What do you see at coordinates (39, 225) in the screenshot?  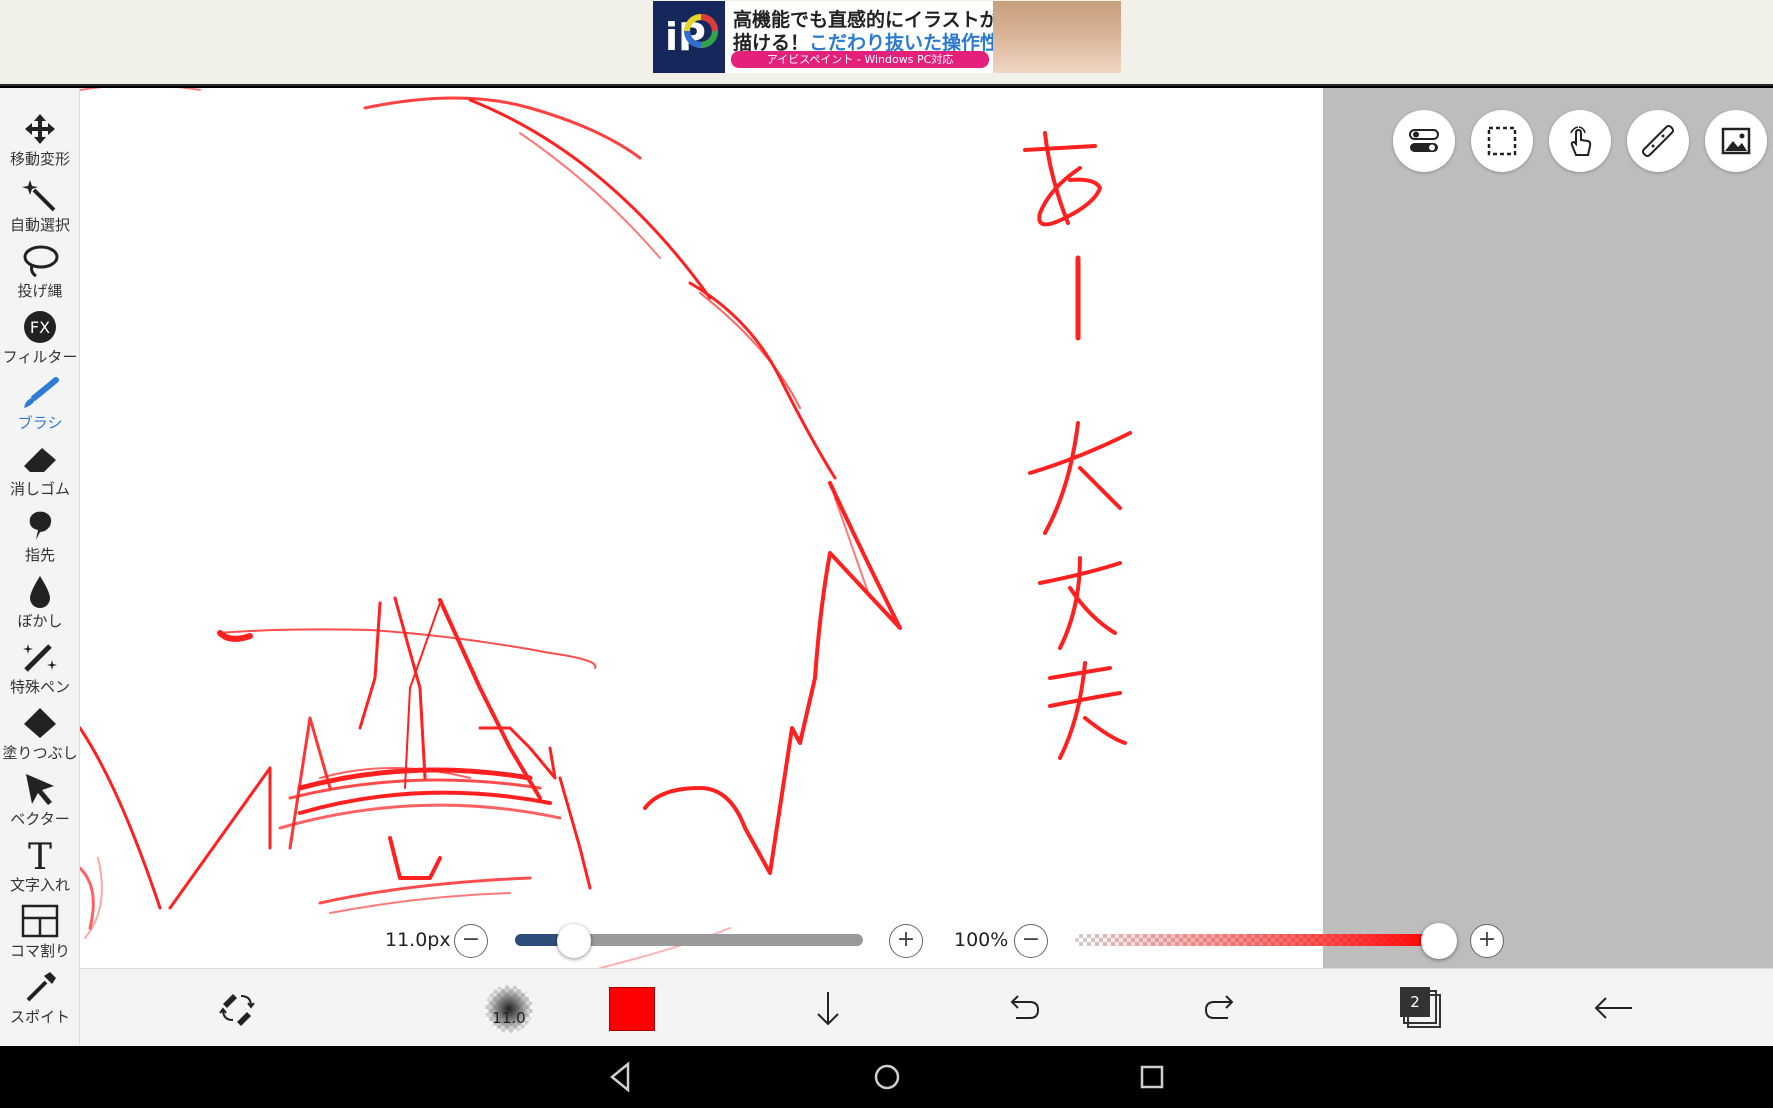 I see `tool-label: 自動選択` at bounding box center [39, 225].